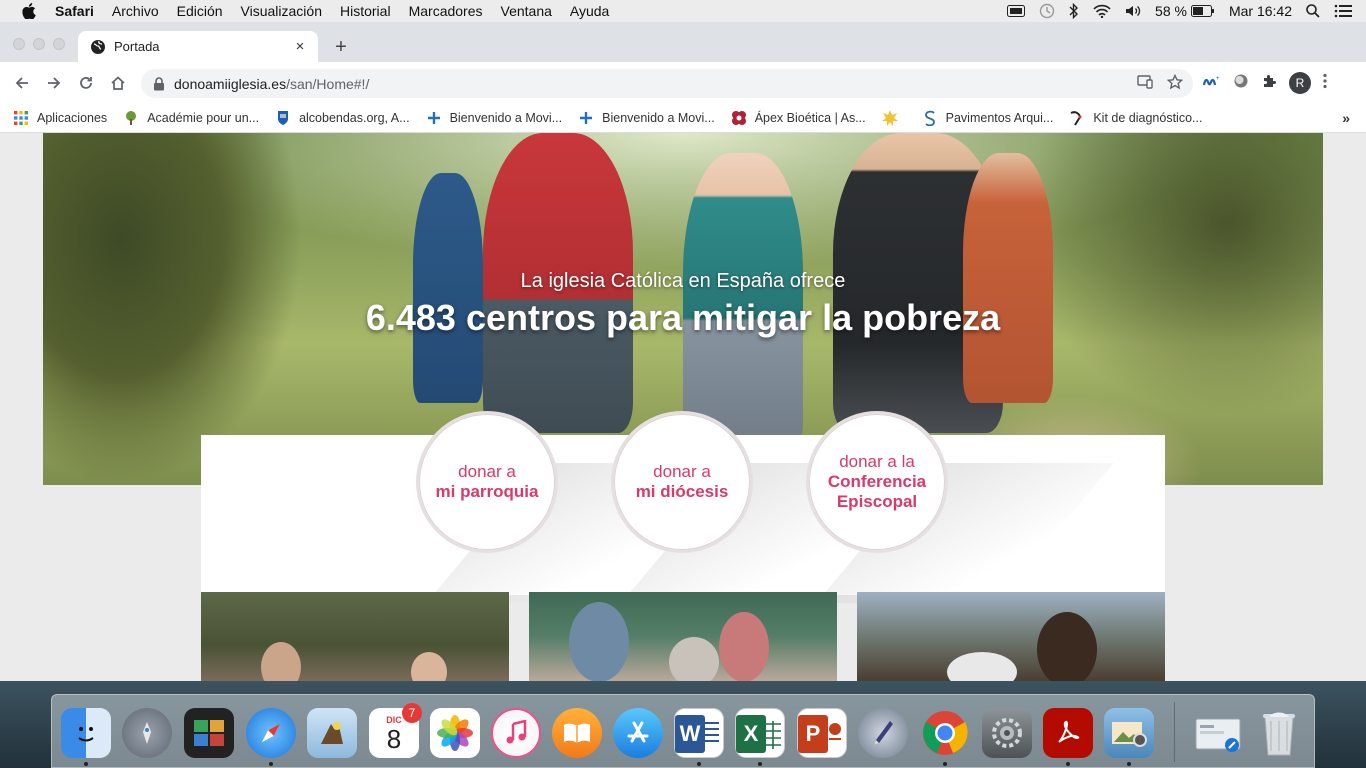 This screenshot has height=768, width=1366. I want to click on cast-icon, so click(1145, 83).